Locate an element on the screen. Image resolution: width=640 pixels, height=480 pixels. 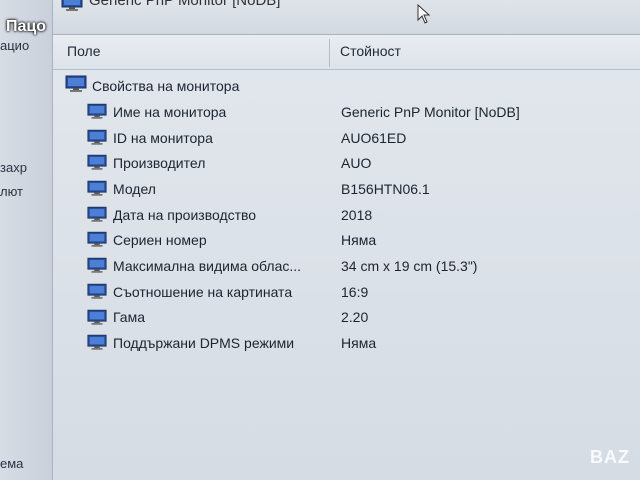
property-row-manufacturer: Производител AUO is located at coordinates (346, 163).